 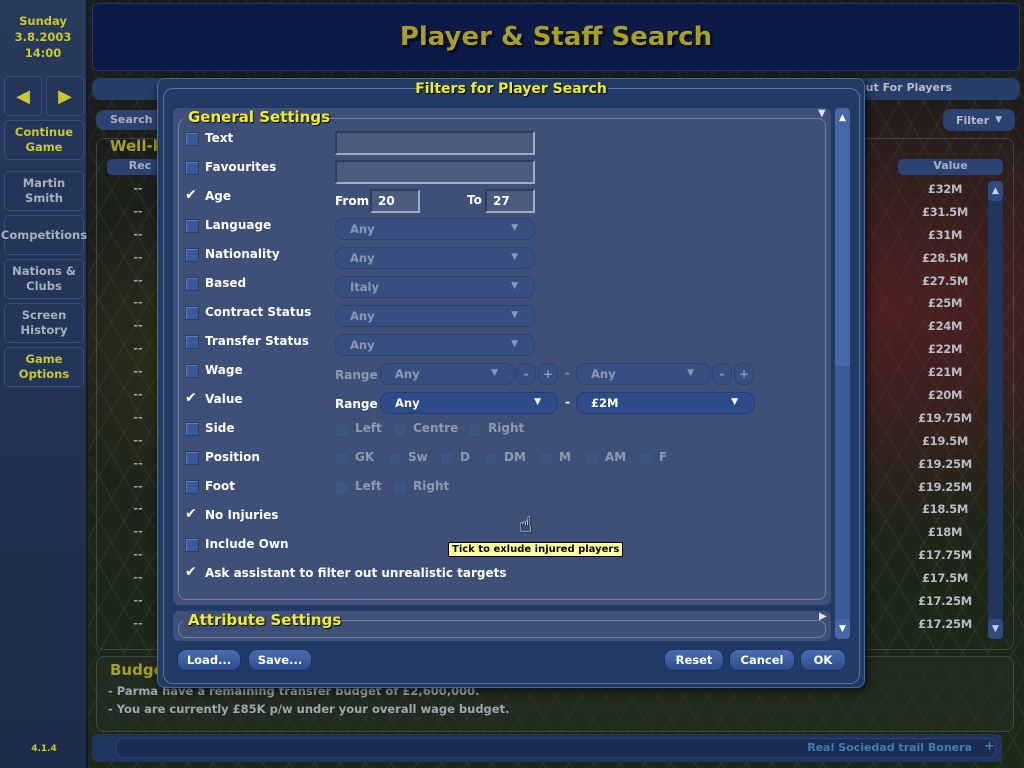 What do you see at coordinates (435, 258) in the screenshot?
I see `nationality-dropdown: Any ▼` at bounding box center [435, 258].